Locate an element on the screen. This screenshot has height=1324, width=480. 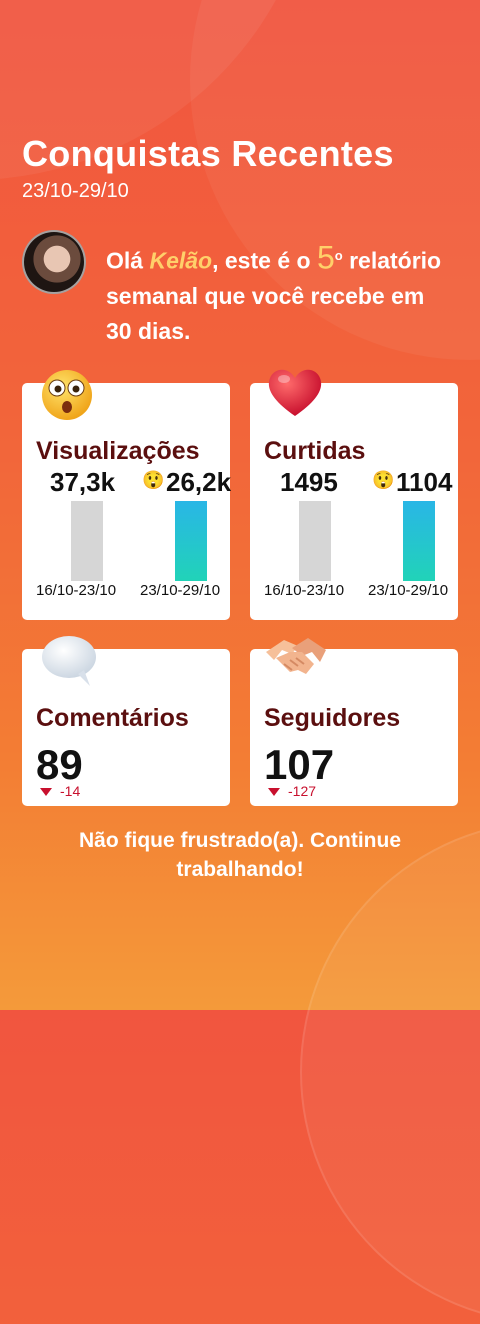
views-current-range: 23/10-29/10 is located at coordinates (180, 590).